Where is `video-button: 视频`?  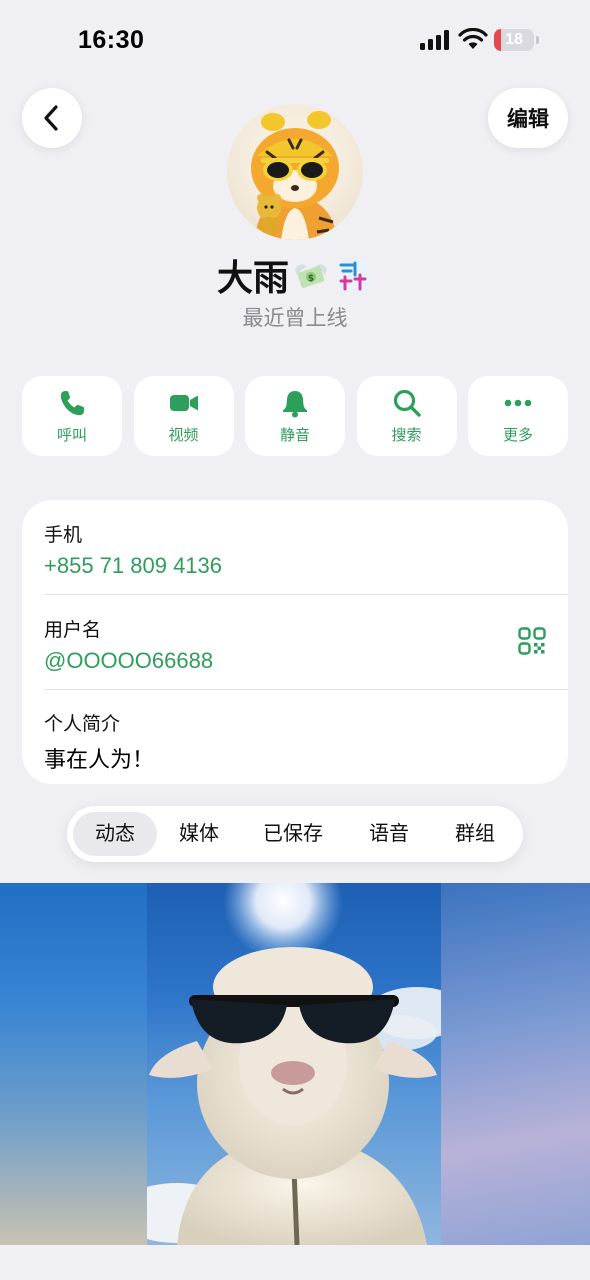 video-button: 视频 is located at coordinates (183, 416).